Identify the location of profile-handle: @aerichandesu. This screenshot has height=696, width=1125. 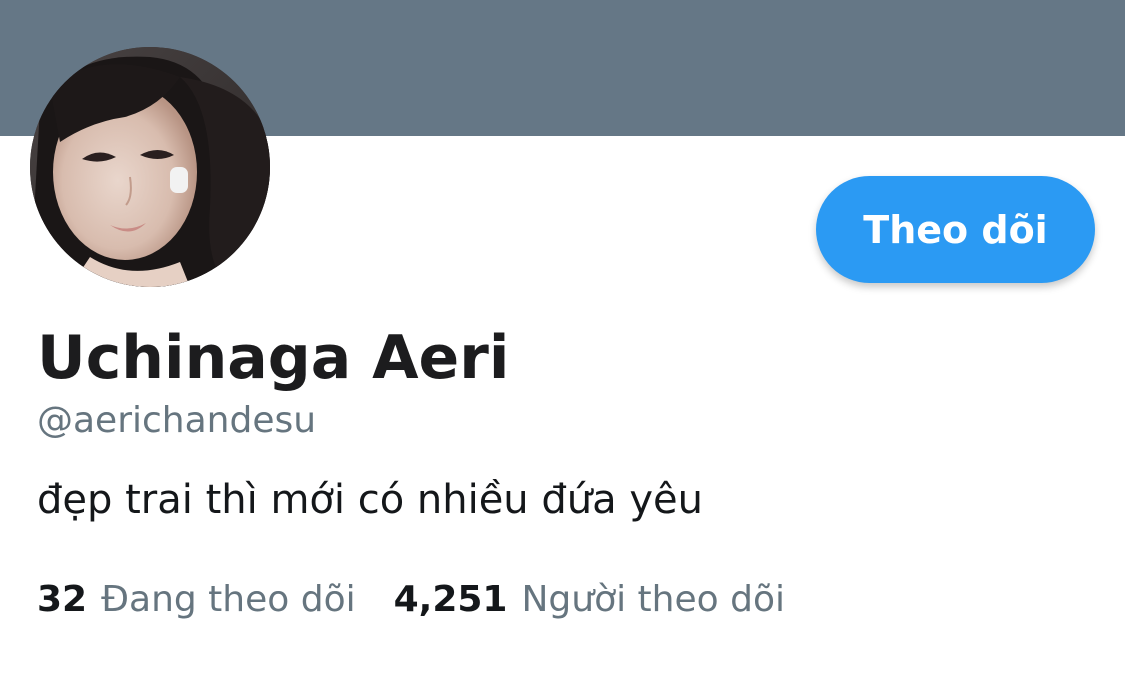
(177, 420).